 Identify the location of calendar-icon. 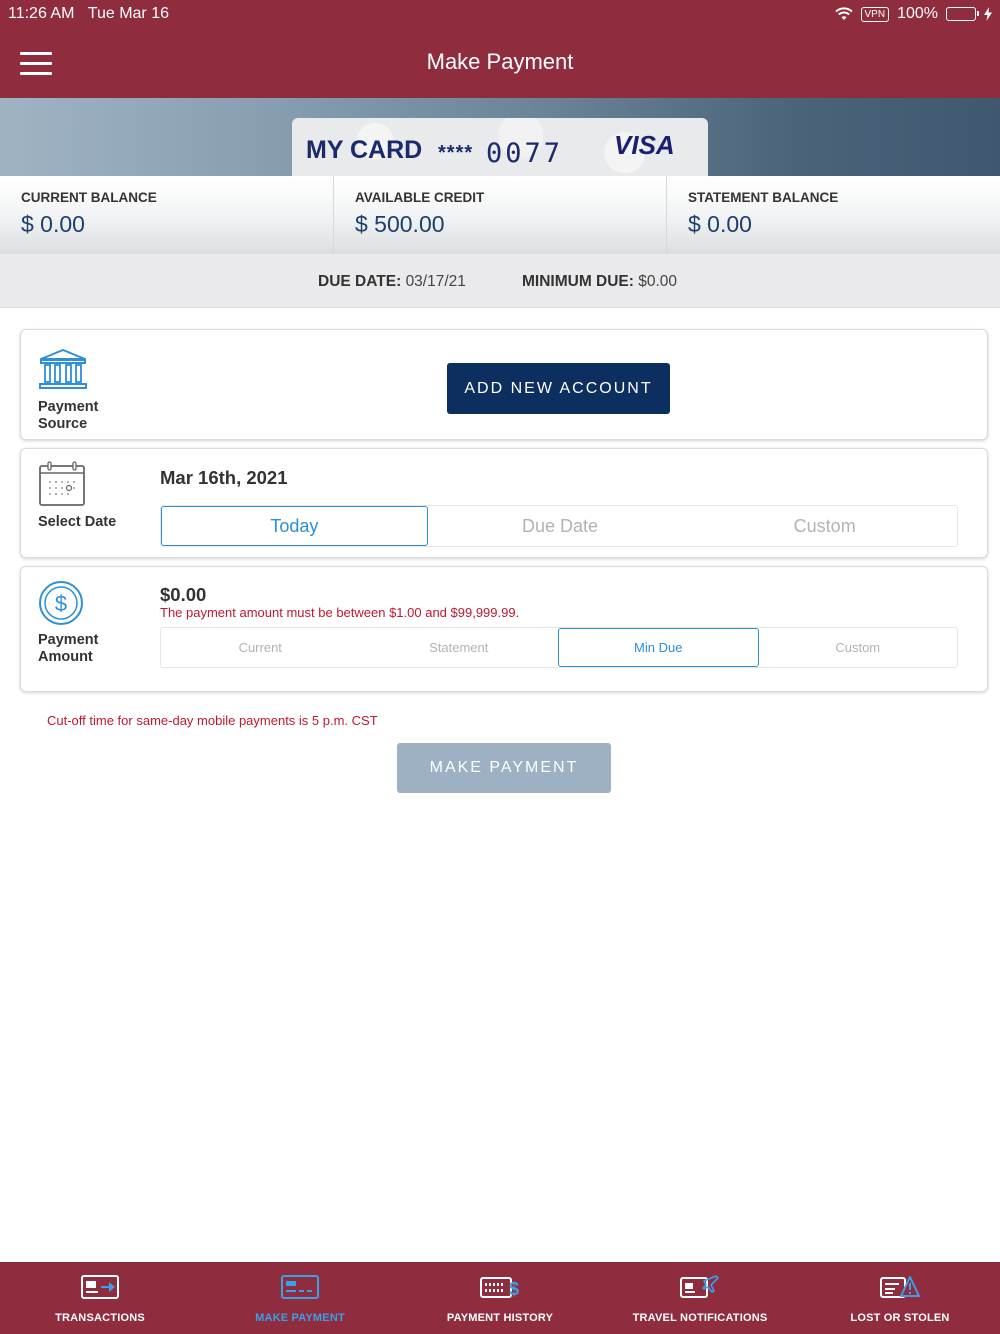
(62, 483).